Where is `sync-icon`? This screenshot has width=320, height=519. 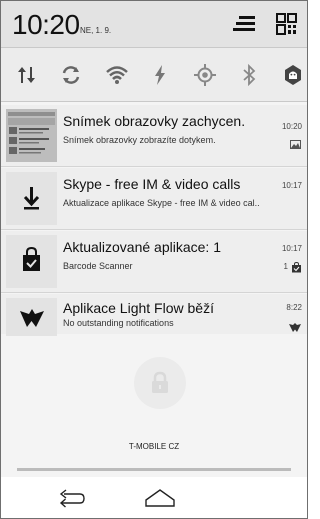
sync-icon is located at coordinates (71, 75).